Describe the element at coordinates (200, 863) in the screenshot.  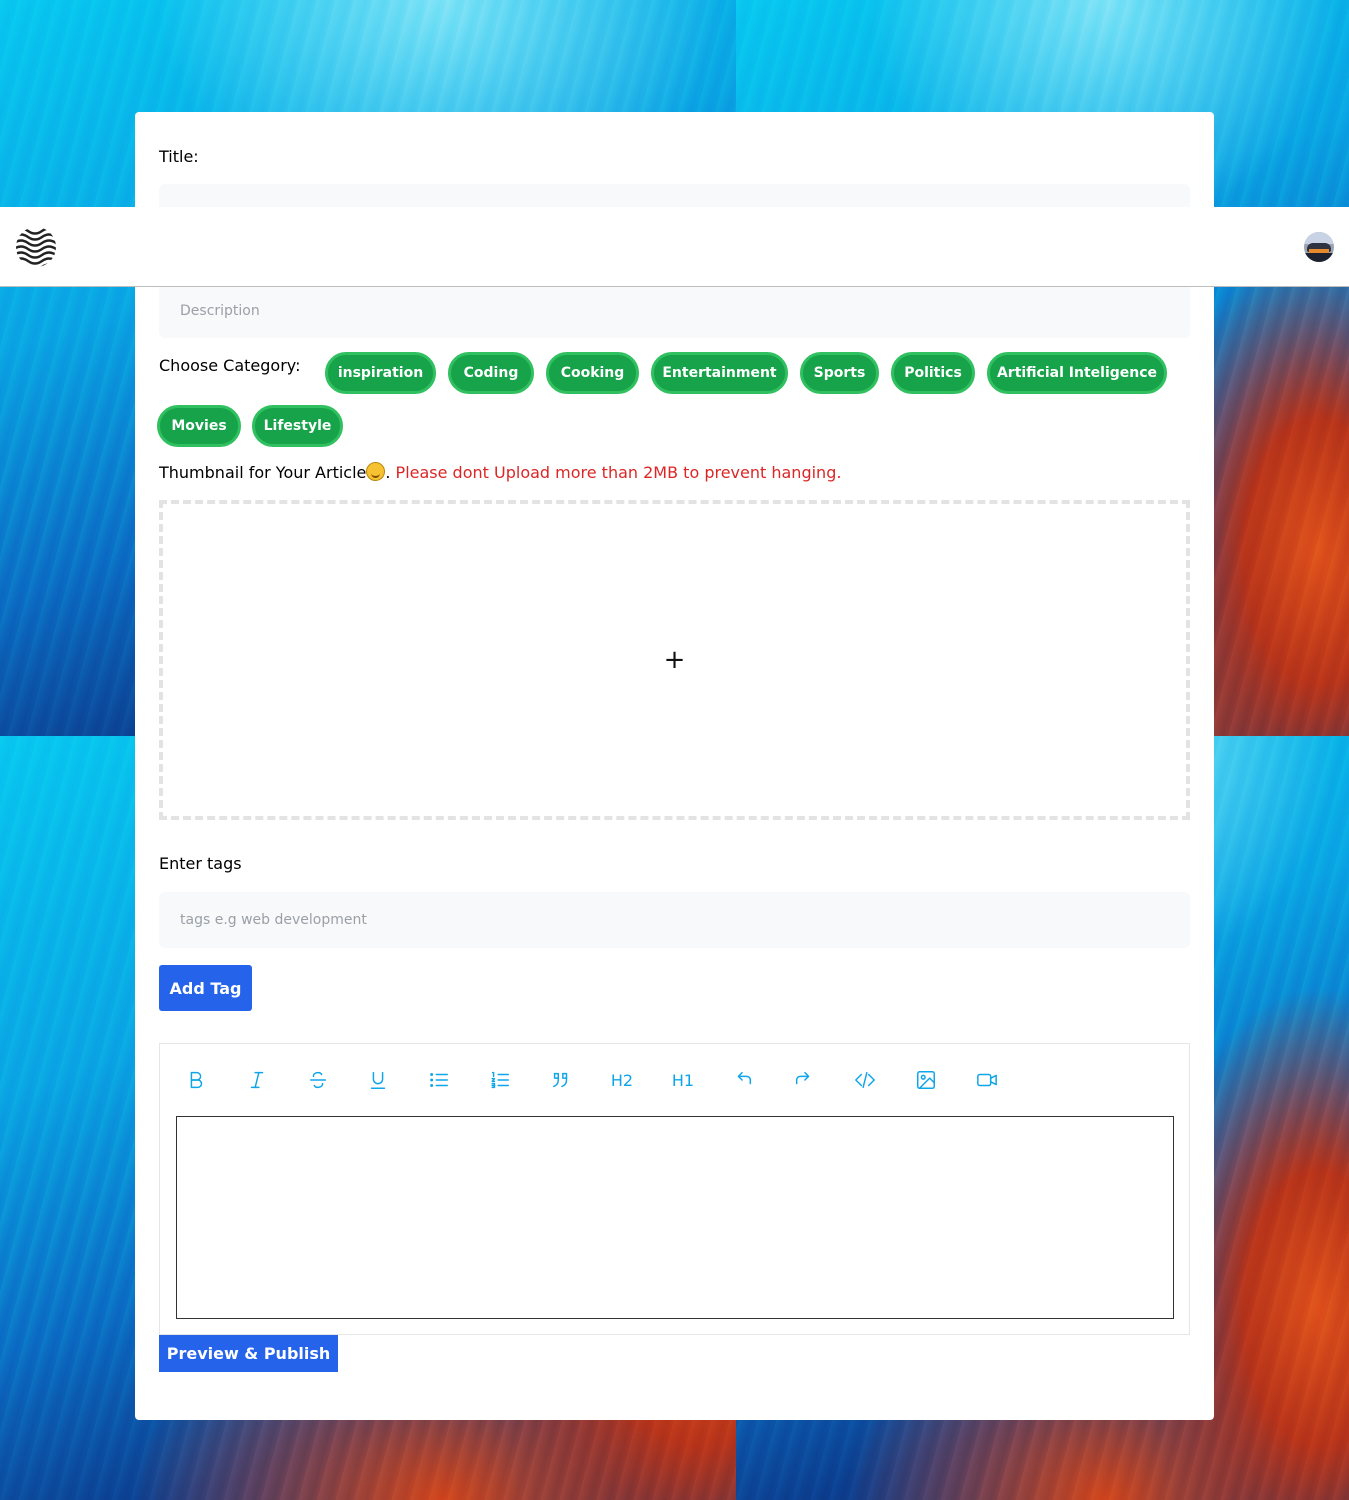
I see `tags-label: Enter tags` at that location.